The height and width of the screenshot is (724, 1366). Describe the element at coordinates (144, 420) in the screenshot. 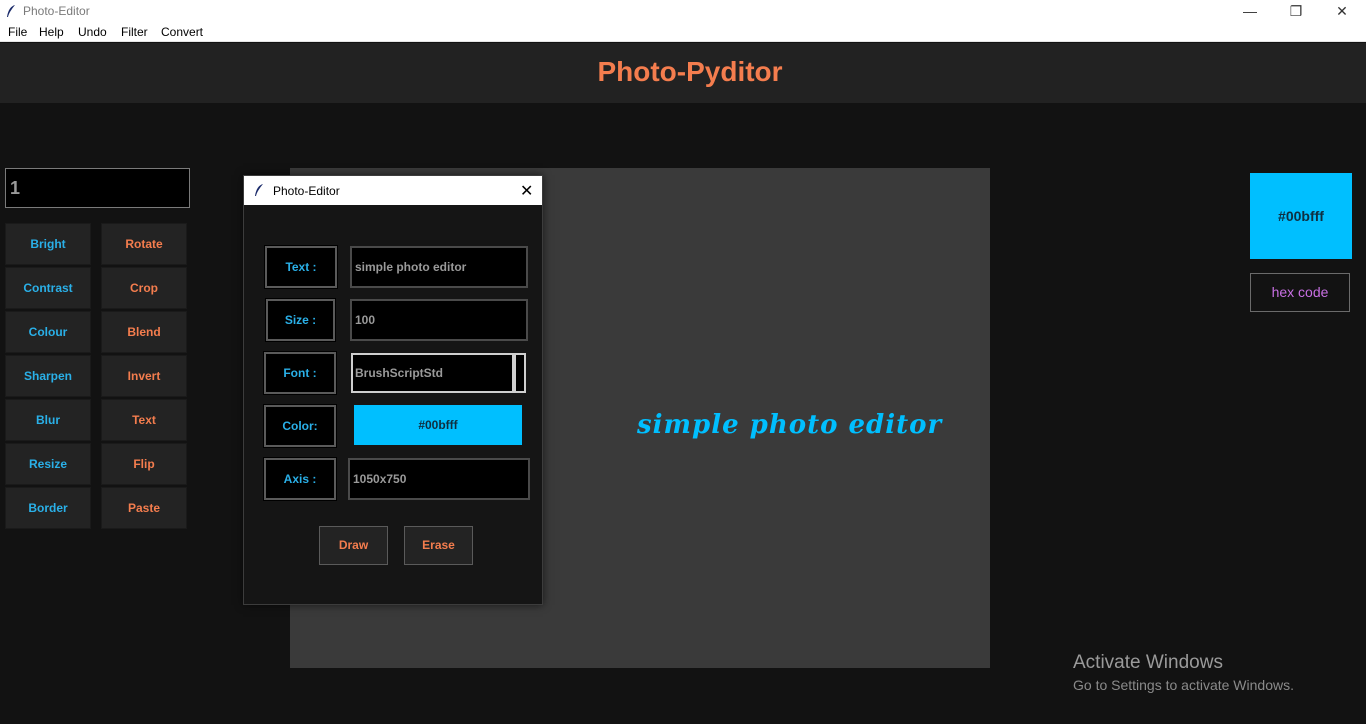

I see `text-button: Text` at that location.